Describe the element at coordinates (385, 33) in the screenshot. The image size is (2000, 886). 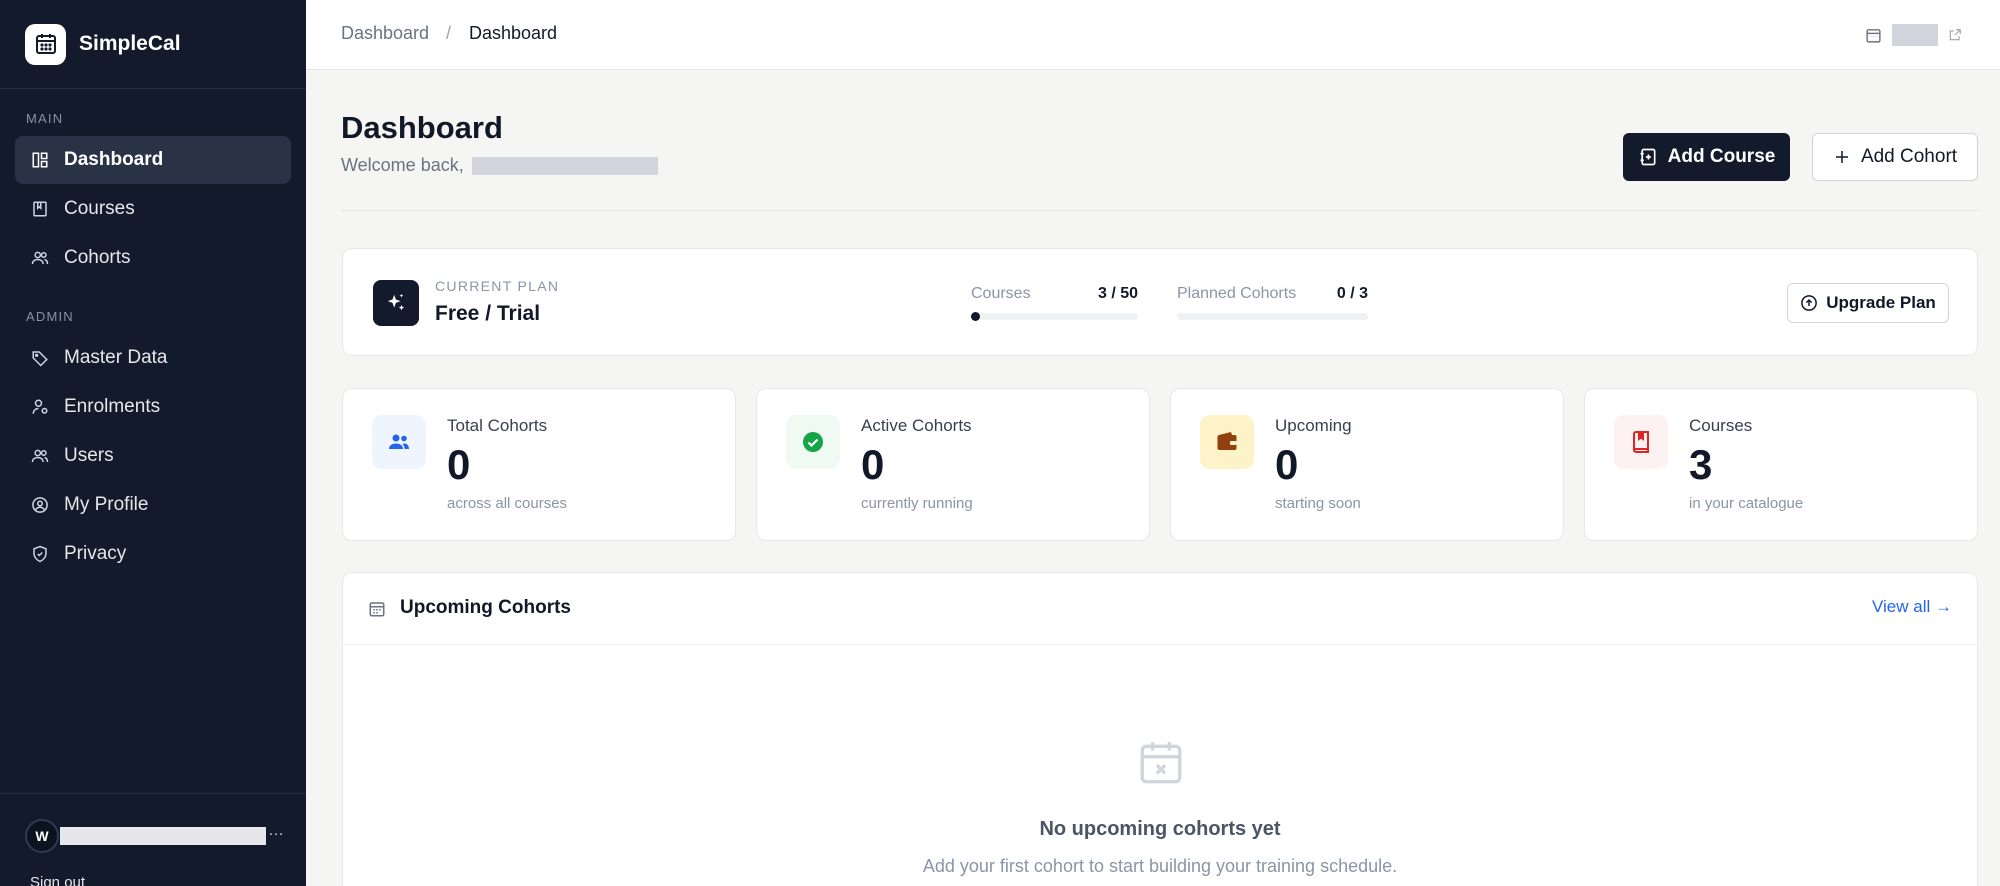
I see `breadcrumb-item: Dashboard` at that location.